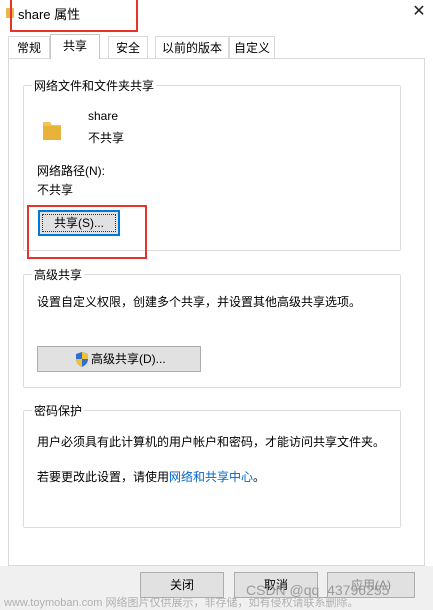 The height and width of the screenshot is (610, 433). Describe the element at coordinates (87, 232) in the screenshot. I see `share-highlight` at that location.